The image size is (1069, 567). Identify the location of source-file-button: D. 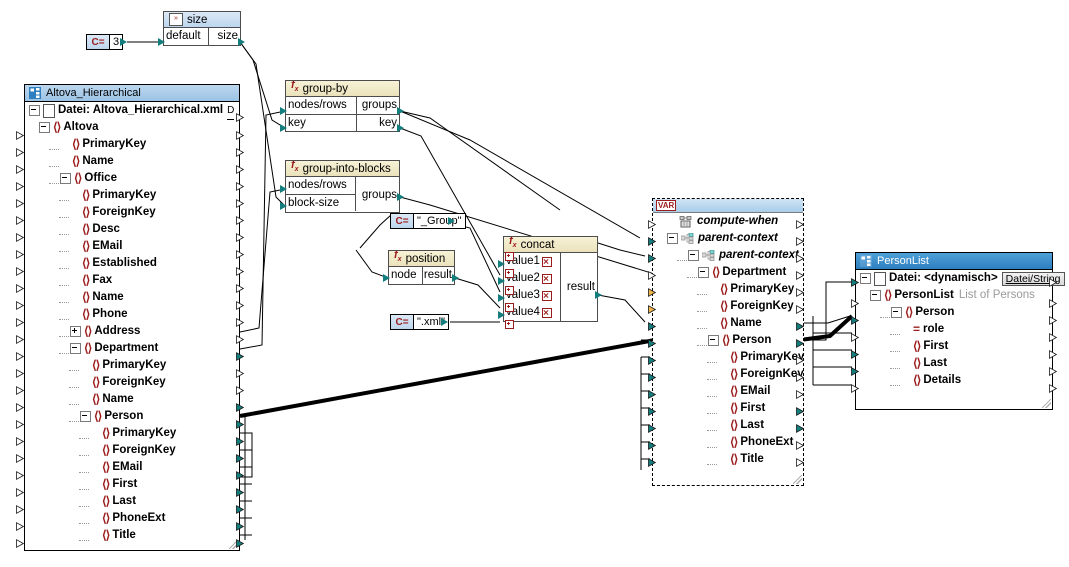
(231, 111).